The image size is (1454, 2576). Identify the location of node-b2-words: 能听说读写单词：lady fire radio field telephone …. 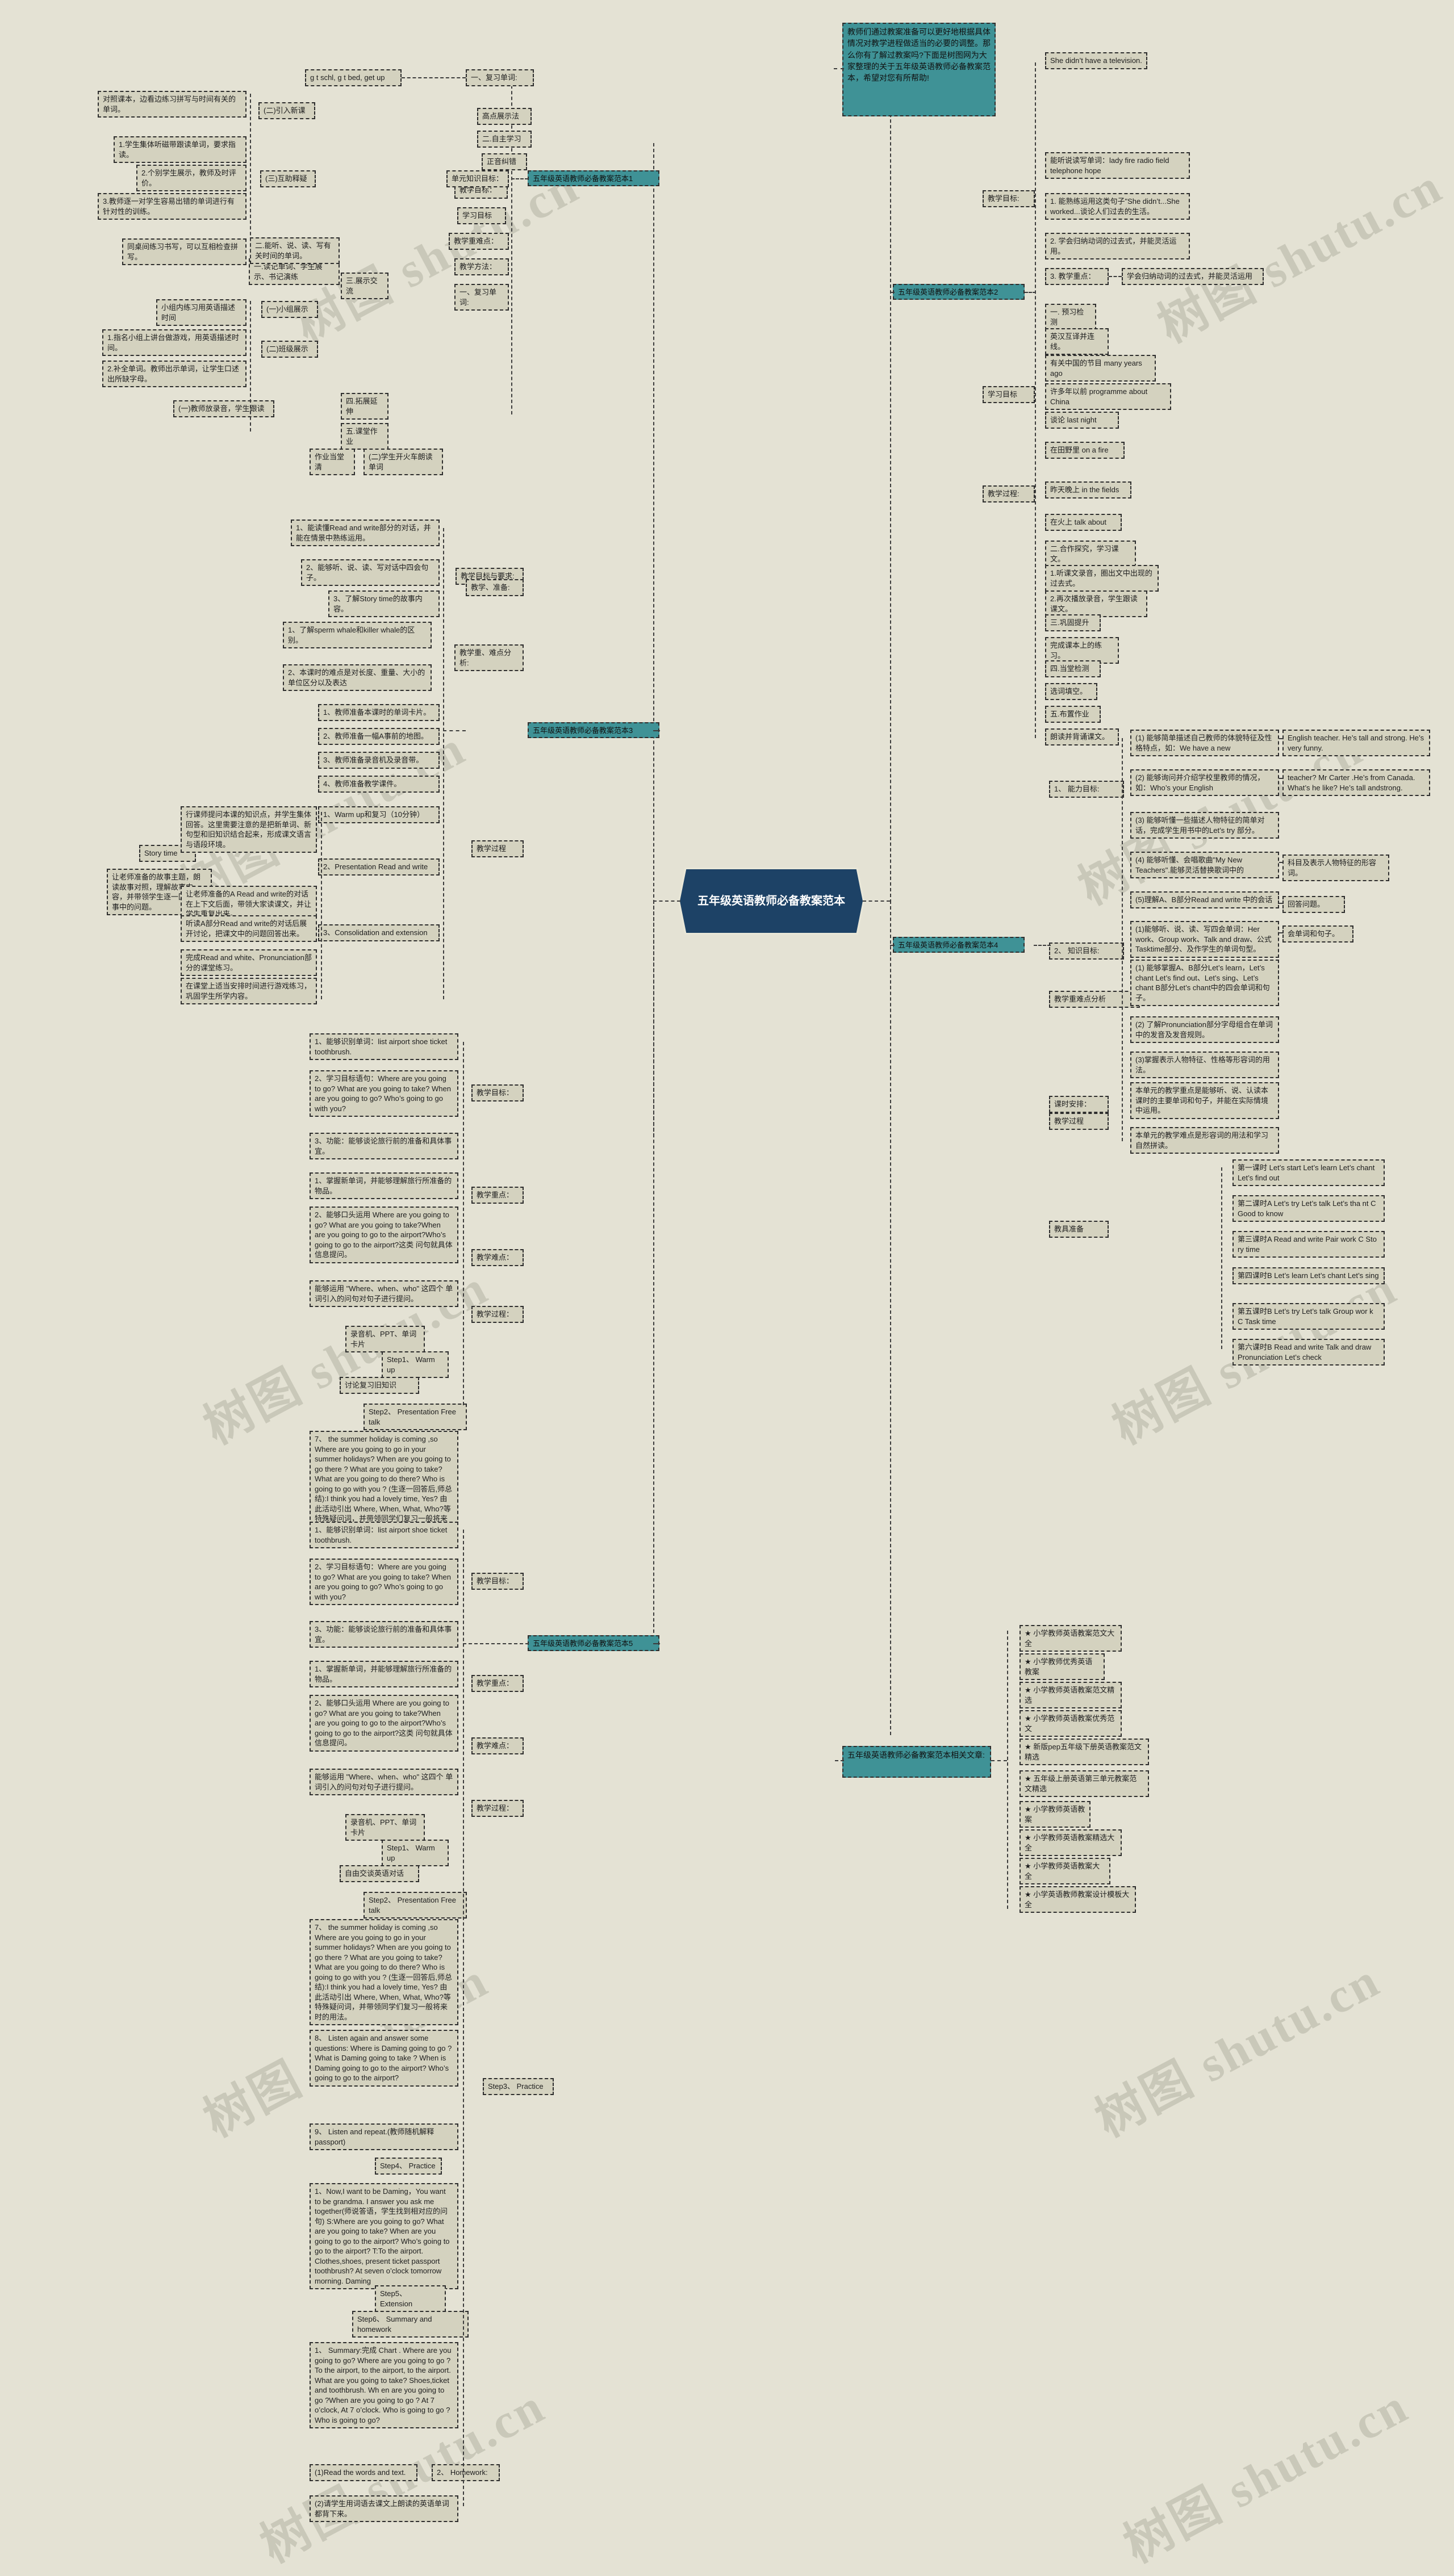
(1117, 165).